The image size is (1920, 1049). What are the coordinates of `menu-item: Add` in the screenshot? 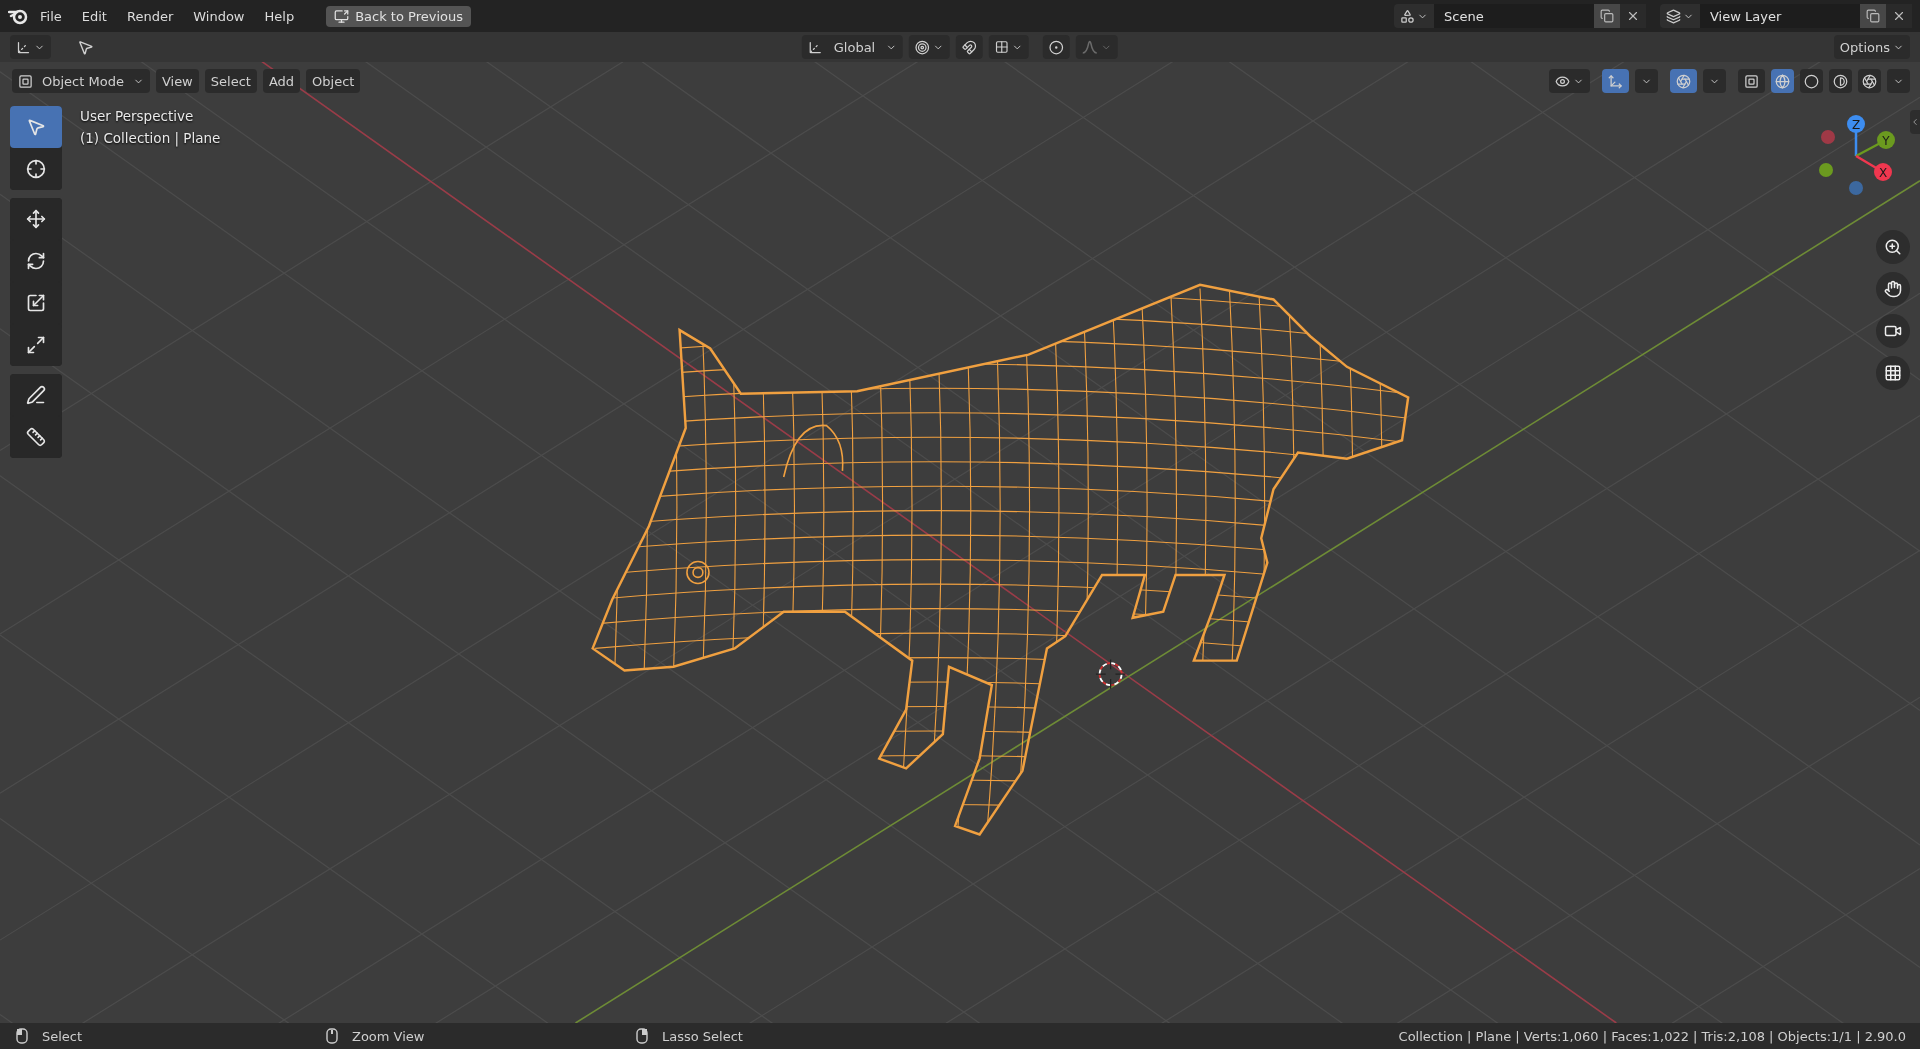 It's located at (281, 81).